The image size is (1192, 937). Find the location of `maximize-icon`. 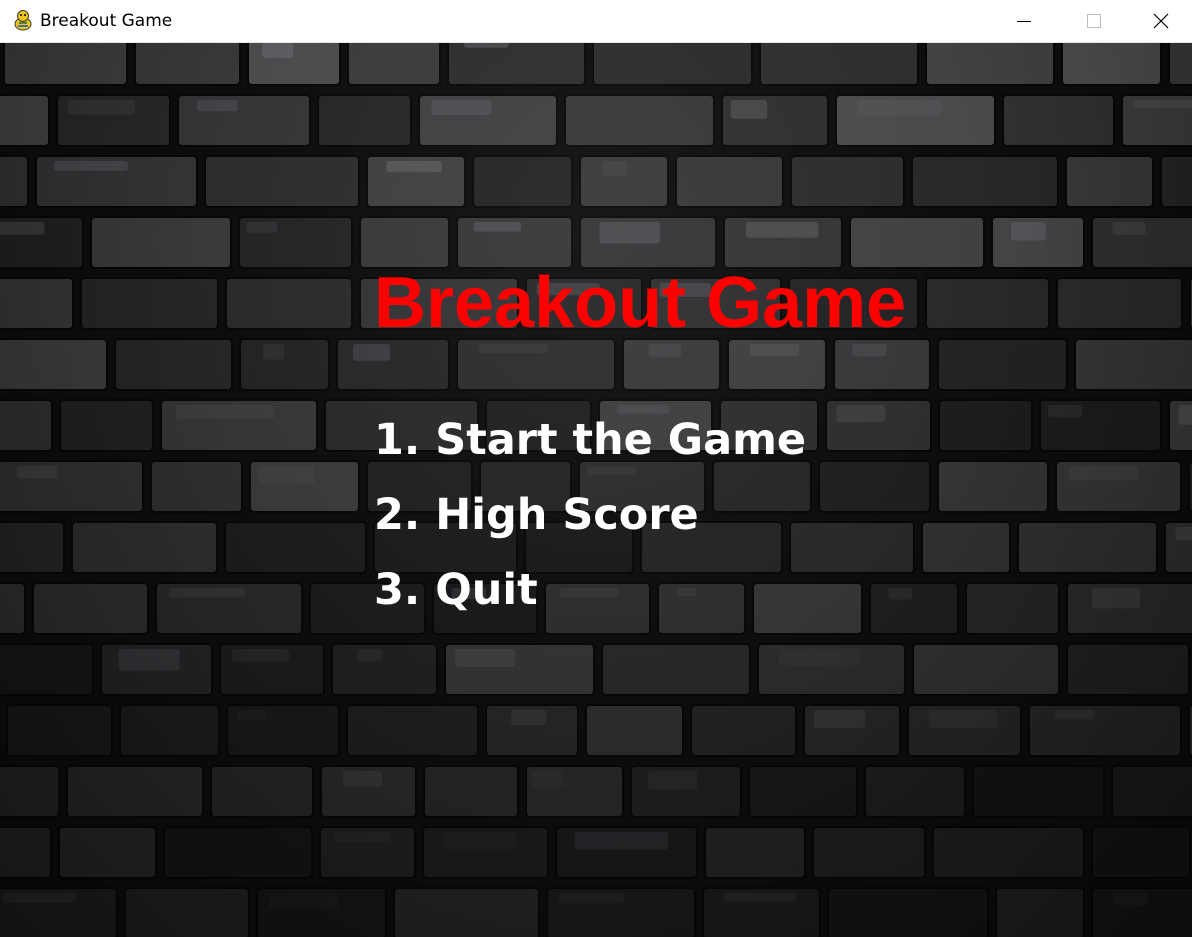

maximize-icon is located at coordinates (1094, 21).